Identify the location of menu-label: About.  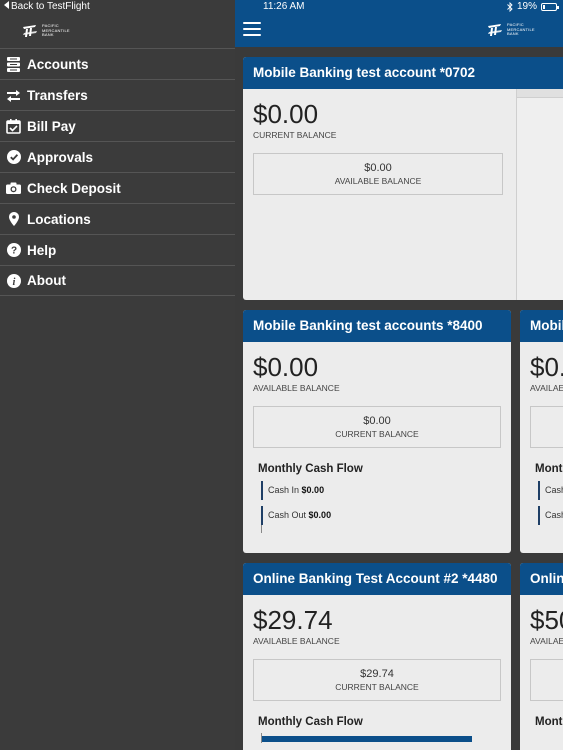
(46, 280).